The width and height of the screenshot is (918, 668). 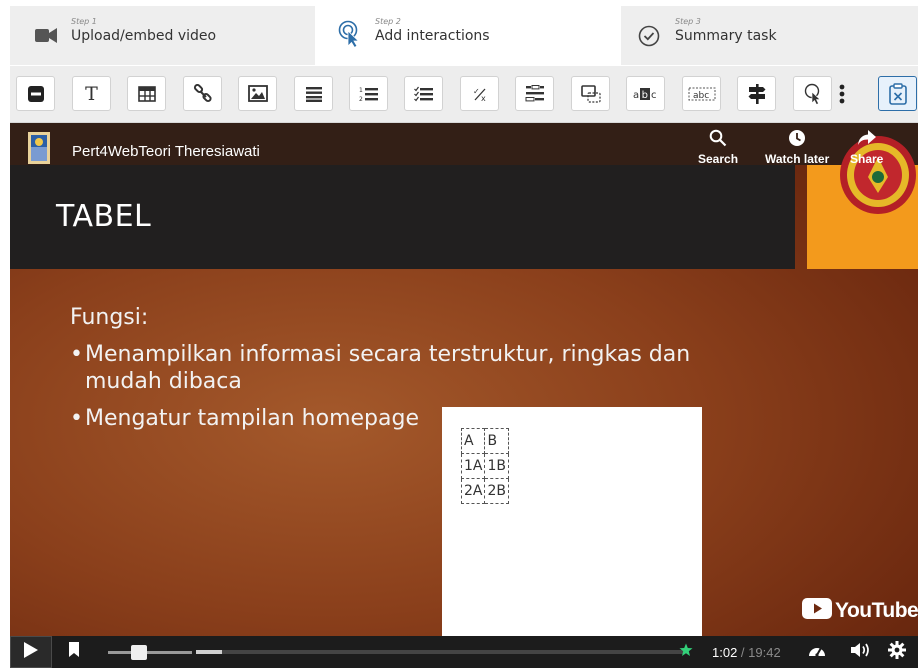 I want to click on true-false-button: ✓ x, so click(x=479, y=93).